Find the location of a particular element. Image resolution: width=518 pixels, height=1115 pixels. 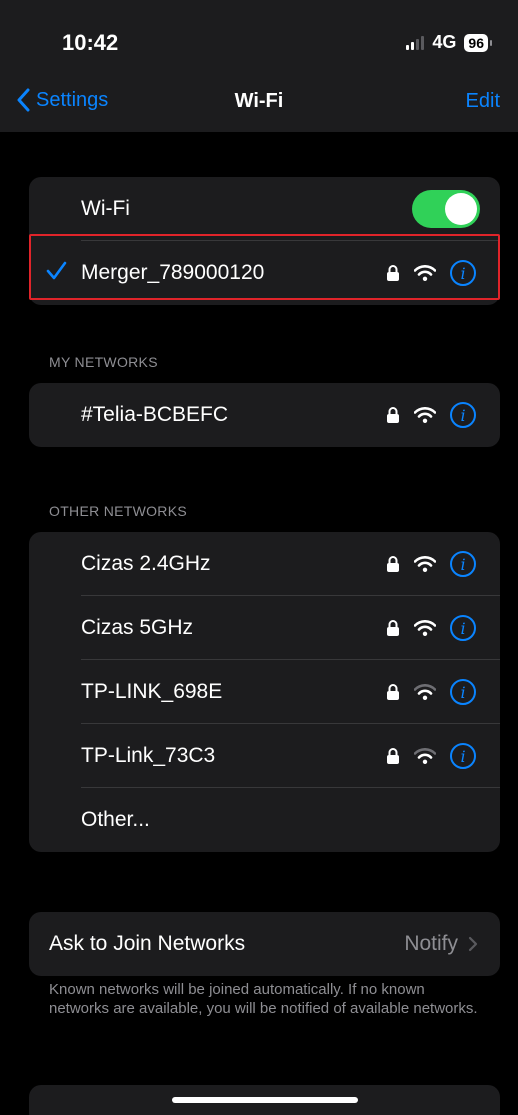

network-name: TP-Link_73C3 is located at coordinates (148, 755).